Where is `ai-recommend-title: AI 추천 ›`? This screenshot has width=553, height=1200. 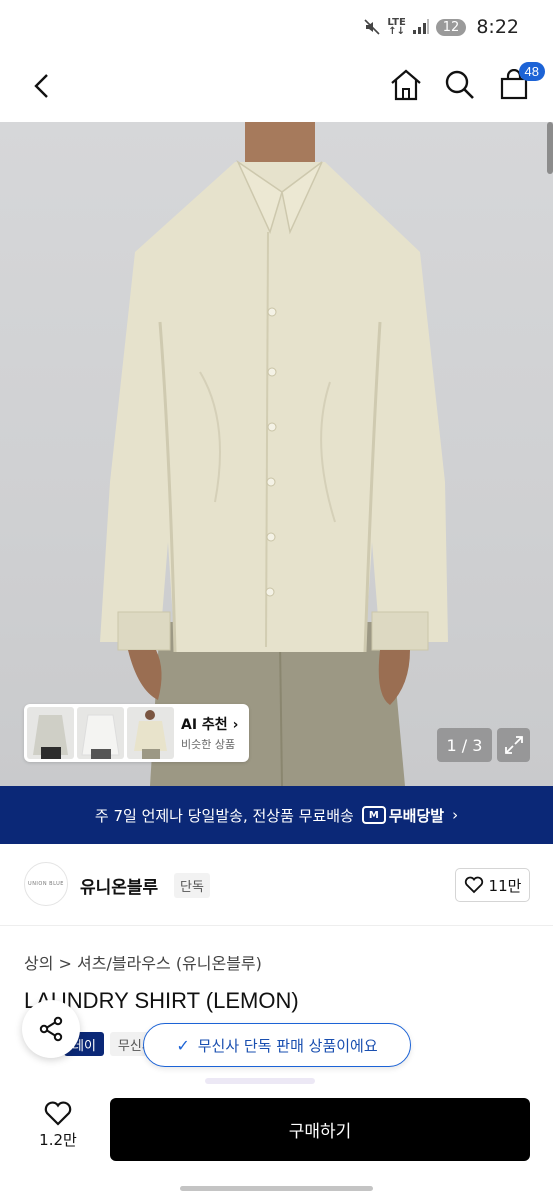
ai-recommend-title: AI 추천 › is located at coordinates (210, 725).